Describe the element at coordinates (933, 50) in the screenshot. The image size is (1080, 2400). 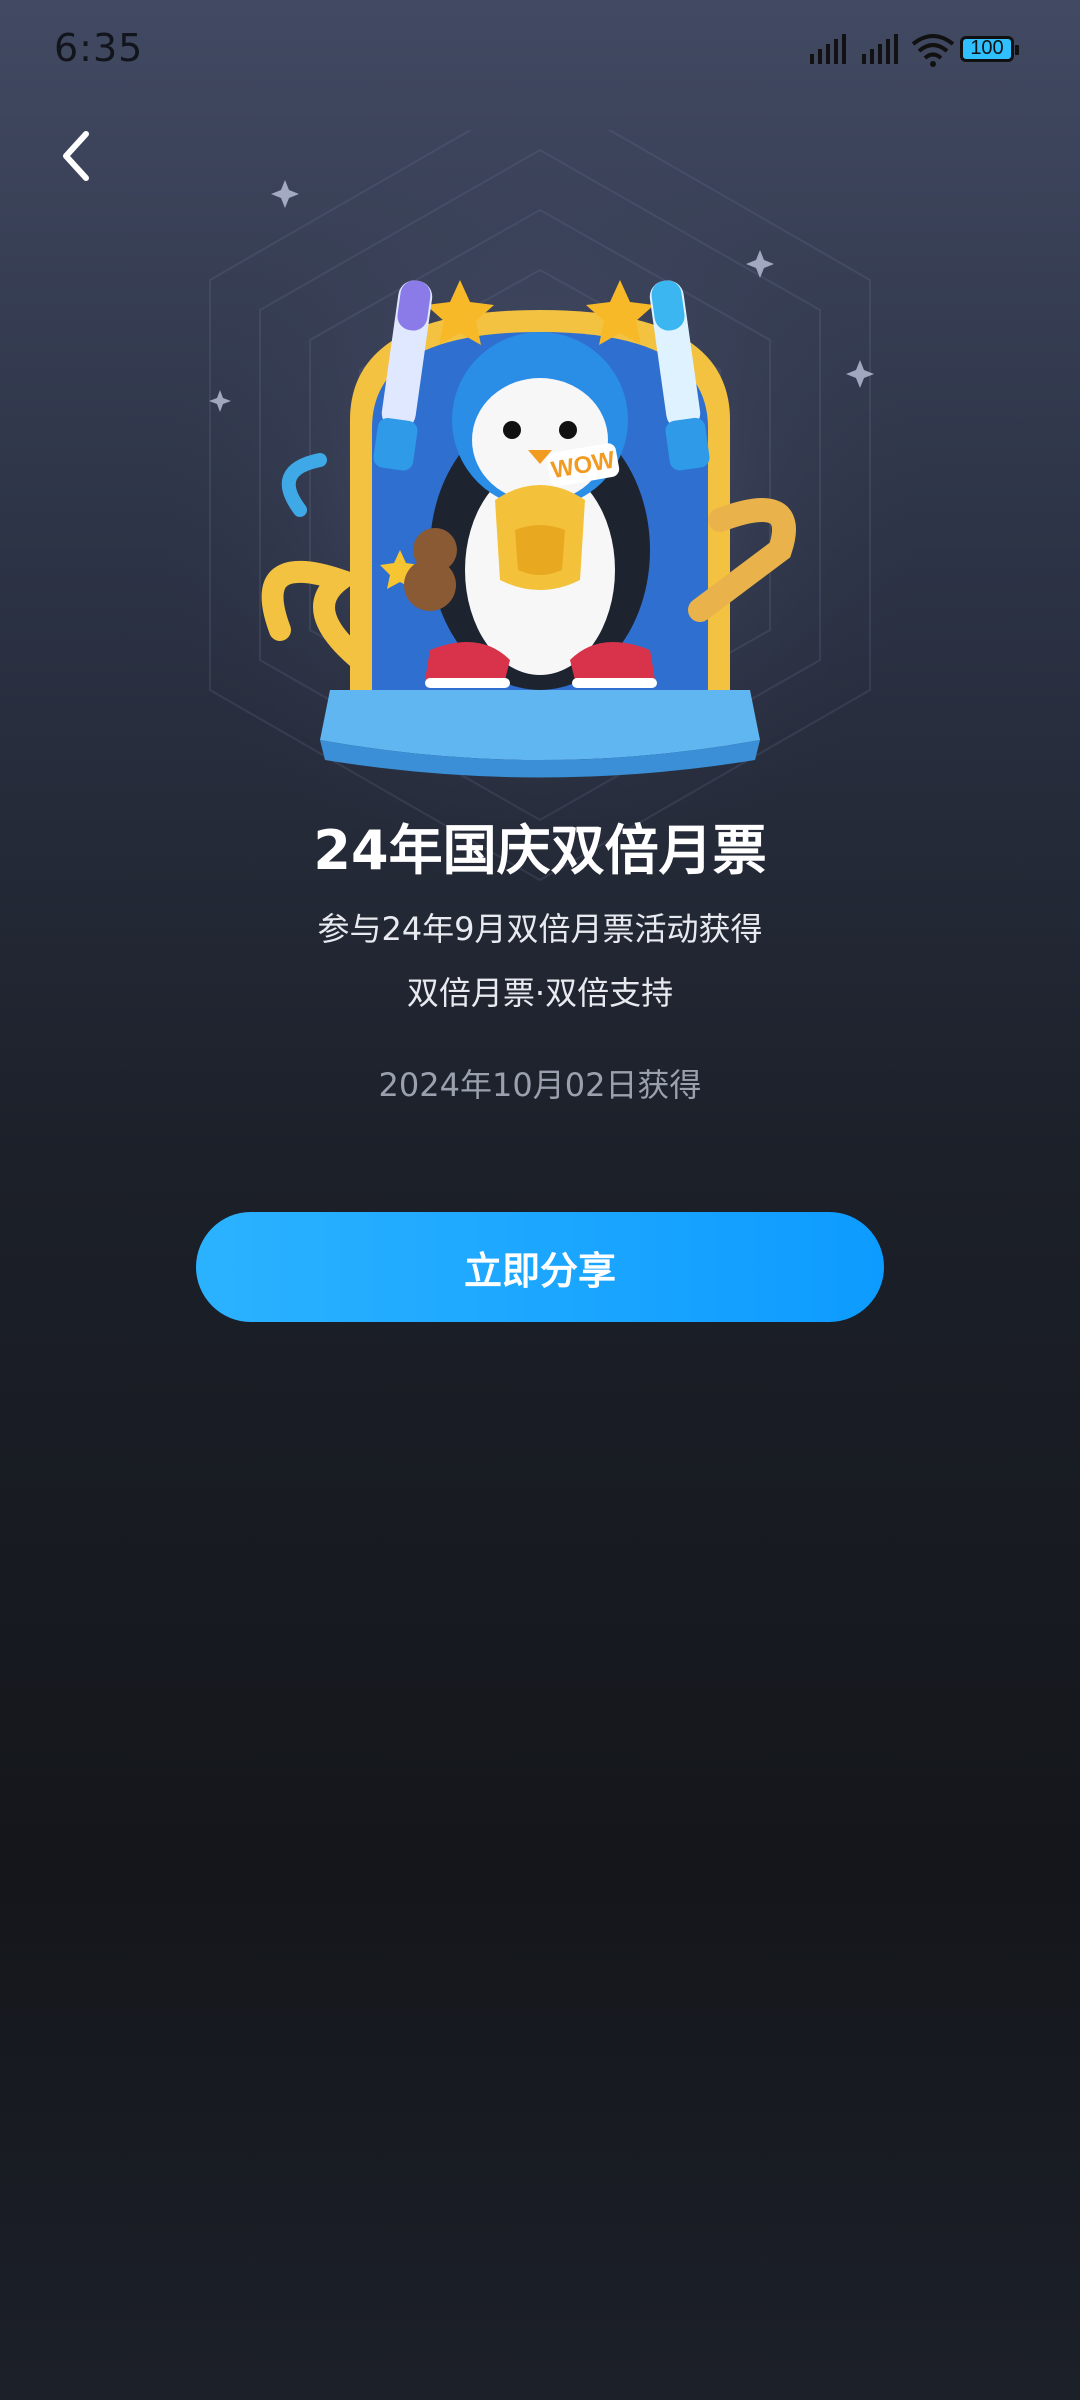
I see `wifi-icon` at that location.